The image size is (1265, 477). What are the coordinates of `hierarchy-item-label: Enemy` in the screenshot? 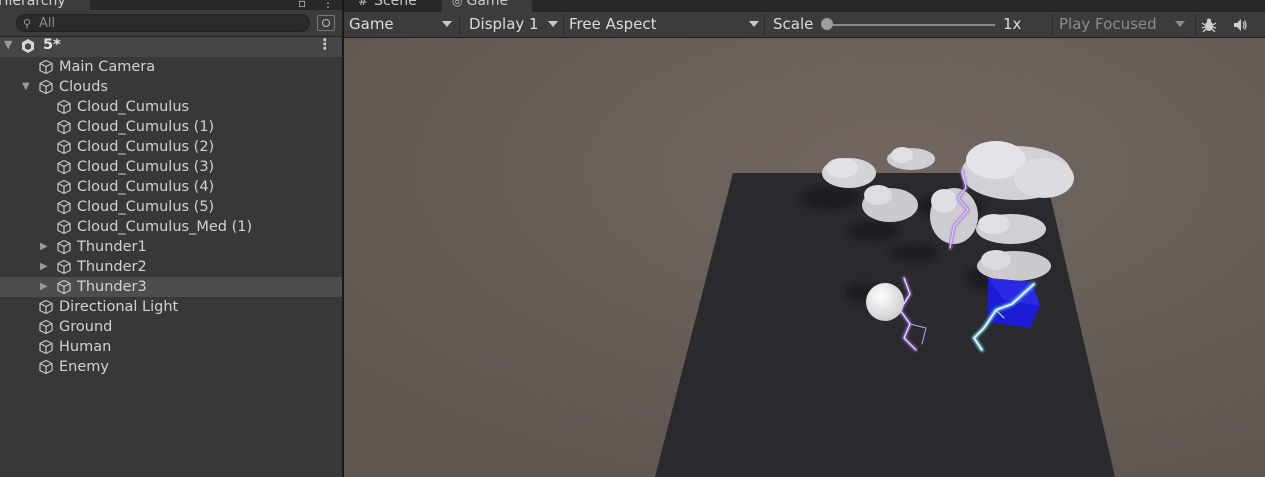 It's located at (84, 367).